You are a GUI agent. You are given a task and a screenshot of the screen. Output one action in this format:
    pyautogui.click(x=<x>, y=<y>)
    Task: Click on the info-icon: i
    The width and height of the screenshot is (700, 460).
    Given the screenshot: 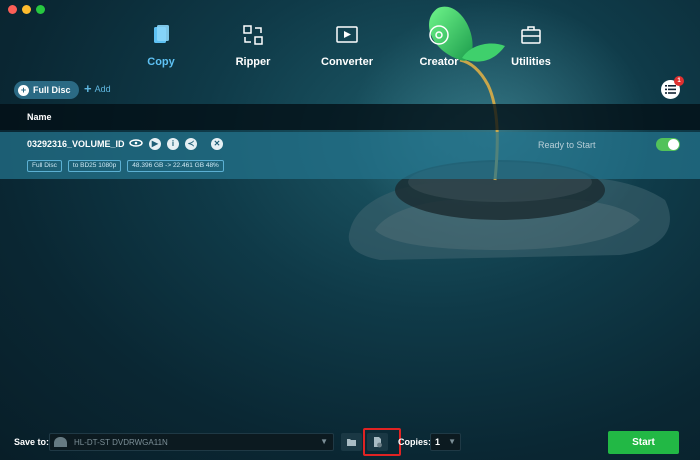 What is the action you would take?
    pyautogui.click(x=173, y=144)
    